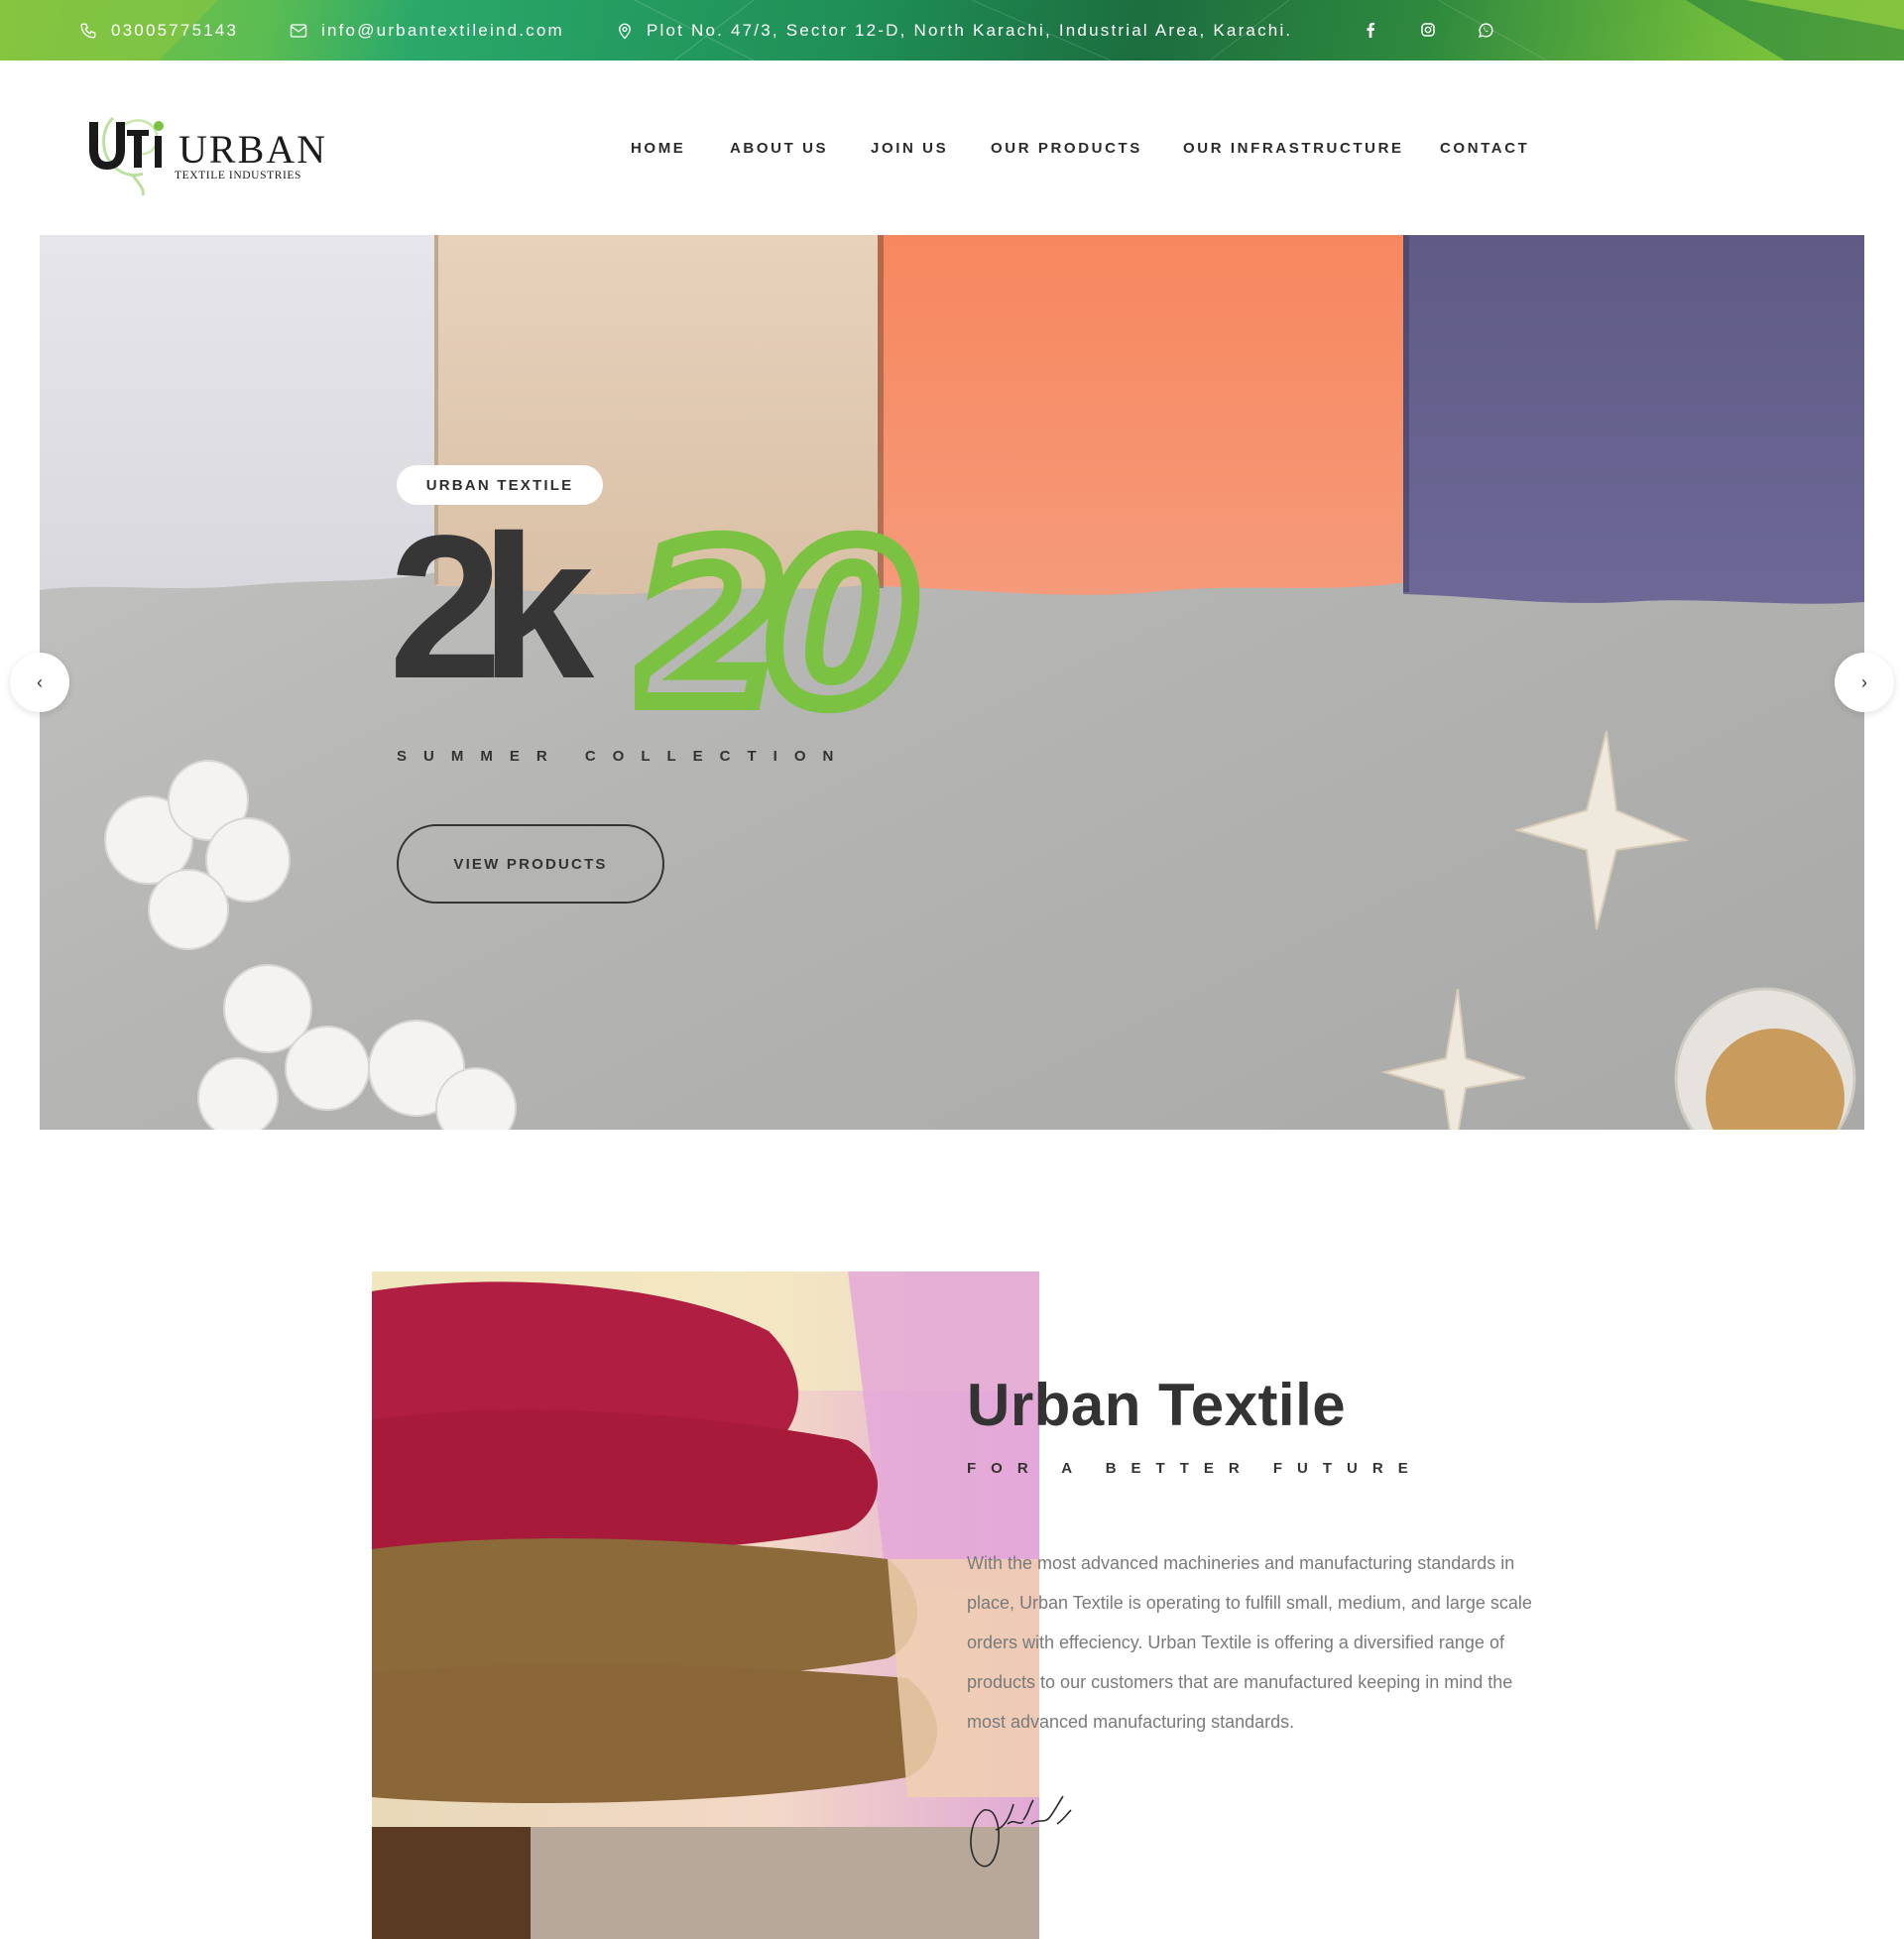 The image size is (1904, 1939). I want to click on hero-subtitle: SUMMER COLLECTION, so click(624, 756).